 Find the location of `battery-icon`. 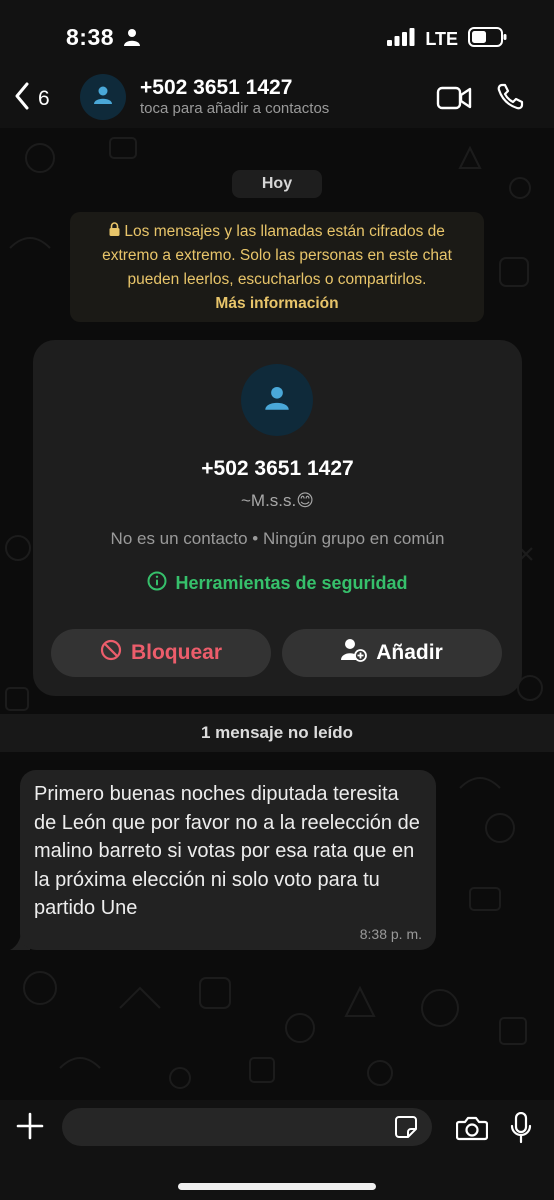

battery-icon is located at coordinates (488, 39).